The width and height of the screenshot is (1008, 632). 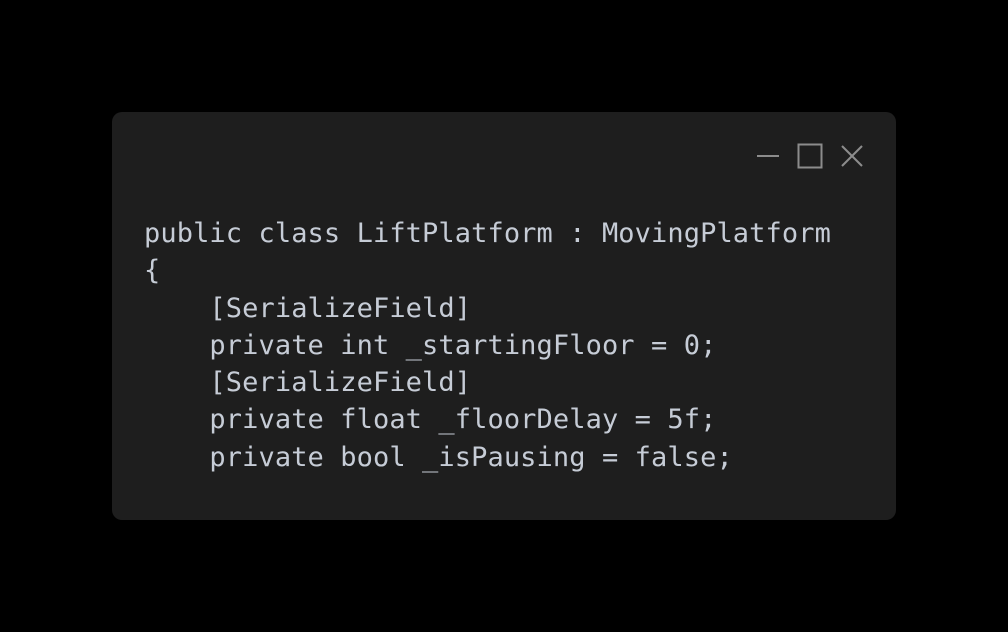 I want to click on maximize-icon, so click(x=810, y=156).